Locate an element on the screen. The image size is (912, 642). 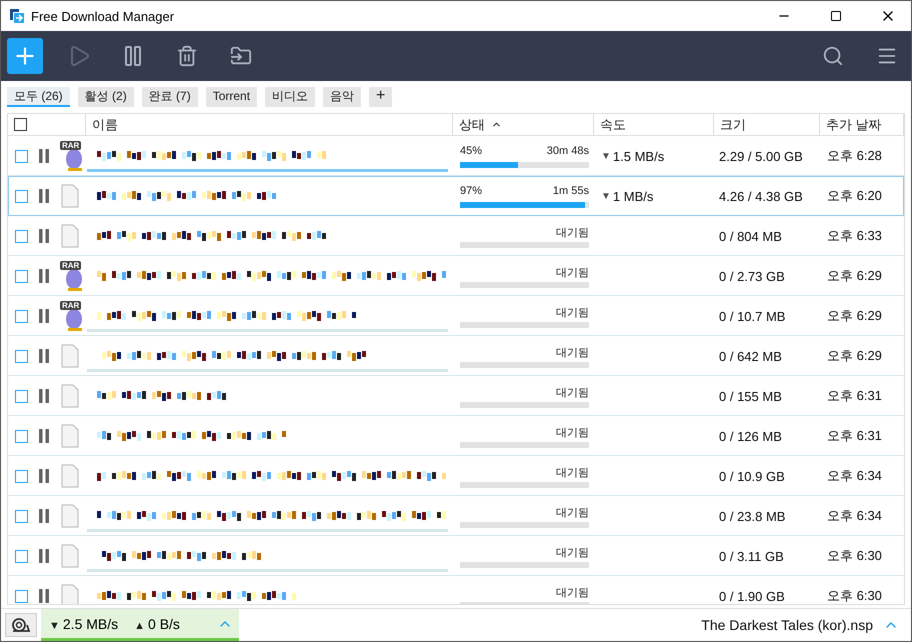
speed-text: 1.5 MB/s is located at coordinates (638, 156).